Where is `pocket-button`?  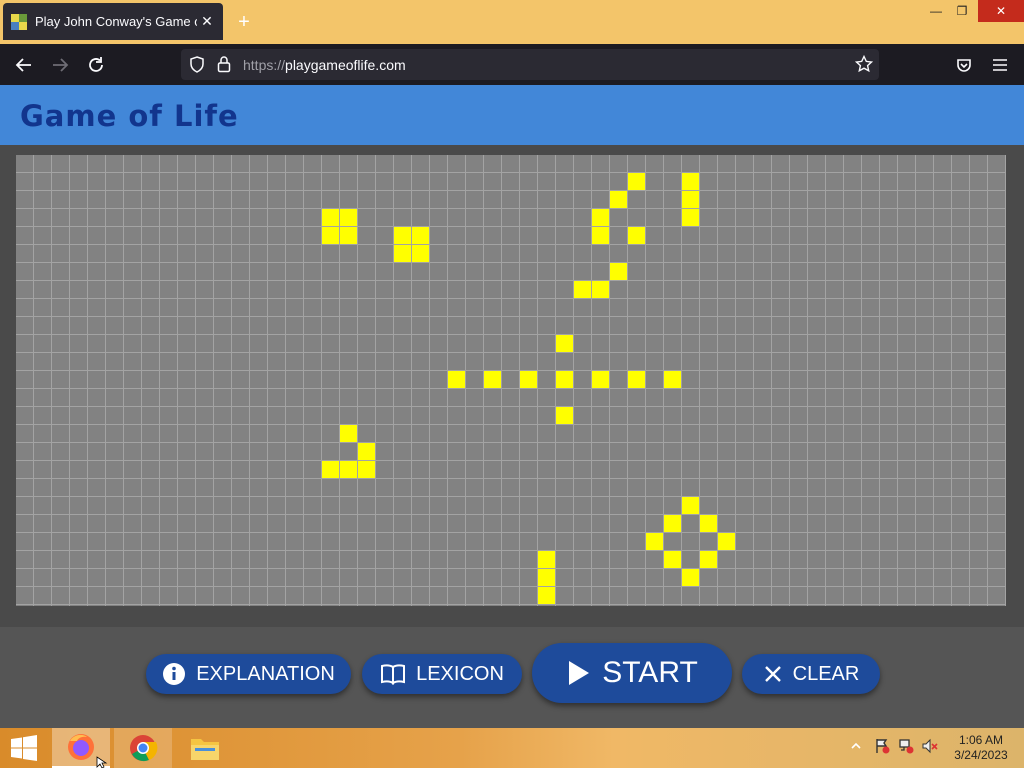
pocket-button is located at coordinates (964, 65).